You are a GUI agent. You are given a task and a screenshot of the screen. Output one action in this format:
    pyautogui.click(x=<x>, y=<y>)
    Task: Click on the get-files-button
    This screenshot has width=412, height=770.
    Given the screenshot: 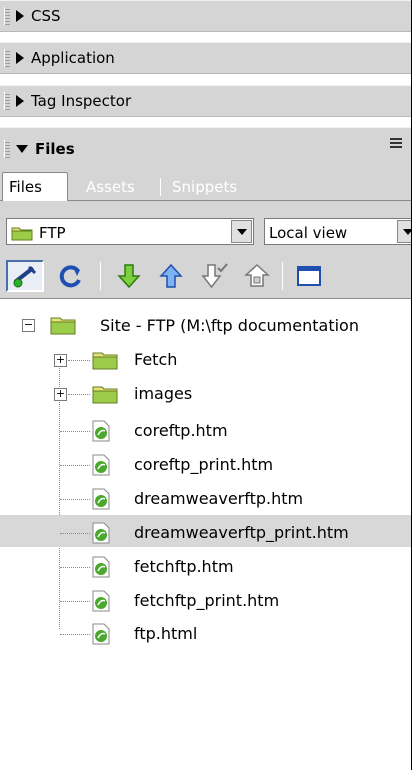 What is the action you would take?
    pyautogui.click(x=129, y=276)
    